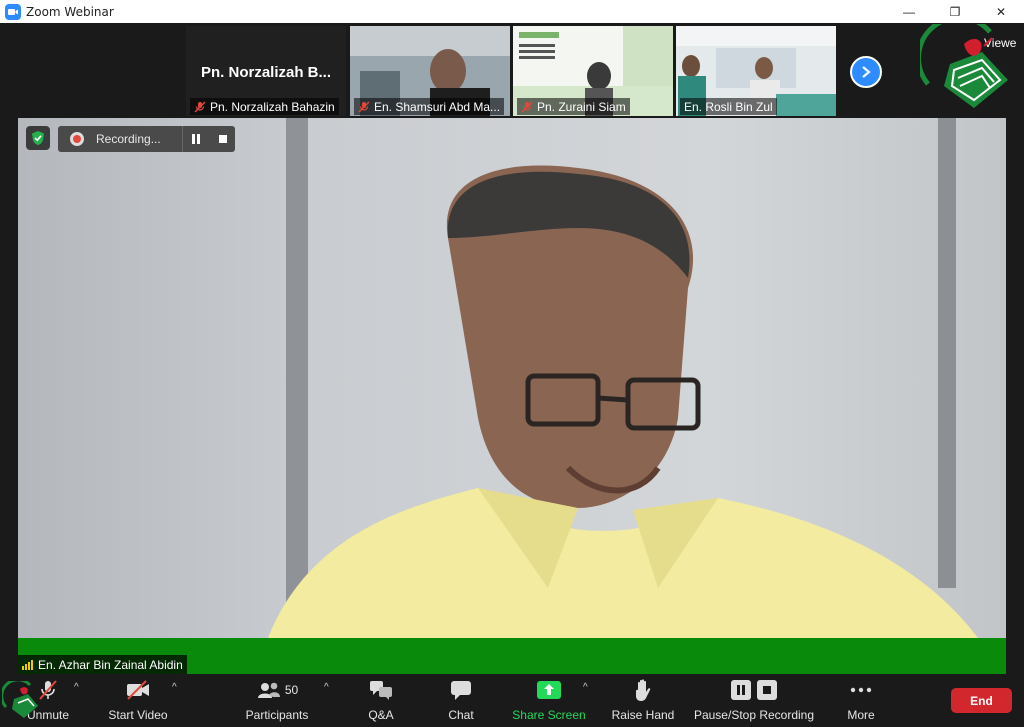 This screenshot has width=1024, height=727. What do you see at coordinates (27, 664) in the screenshot?
I see `signal-strength-icon` at bounding box center [27, 664].